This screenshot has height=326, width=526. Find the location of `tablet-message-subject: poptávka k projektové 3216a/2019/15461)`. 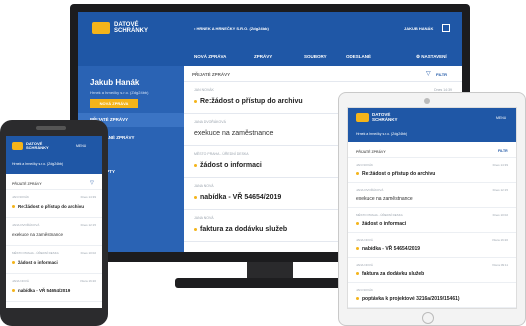

tablet-message-subject: poptávka k projektové 3216a/2019/15461) is located at coordinates (408, 299).